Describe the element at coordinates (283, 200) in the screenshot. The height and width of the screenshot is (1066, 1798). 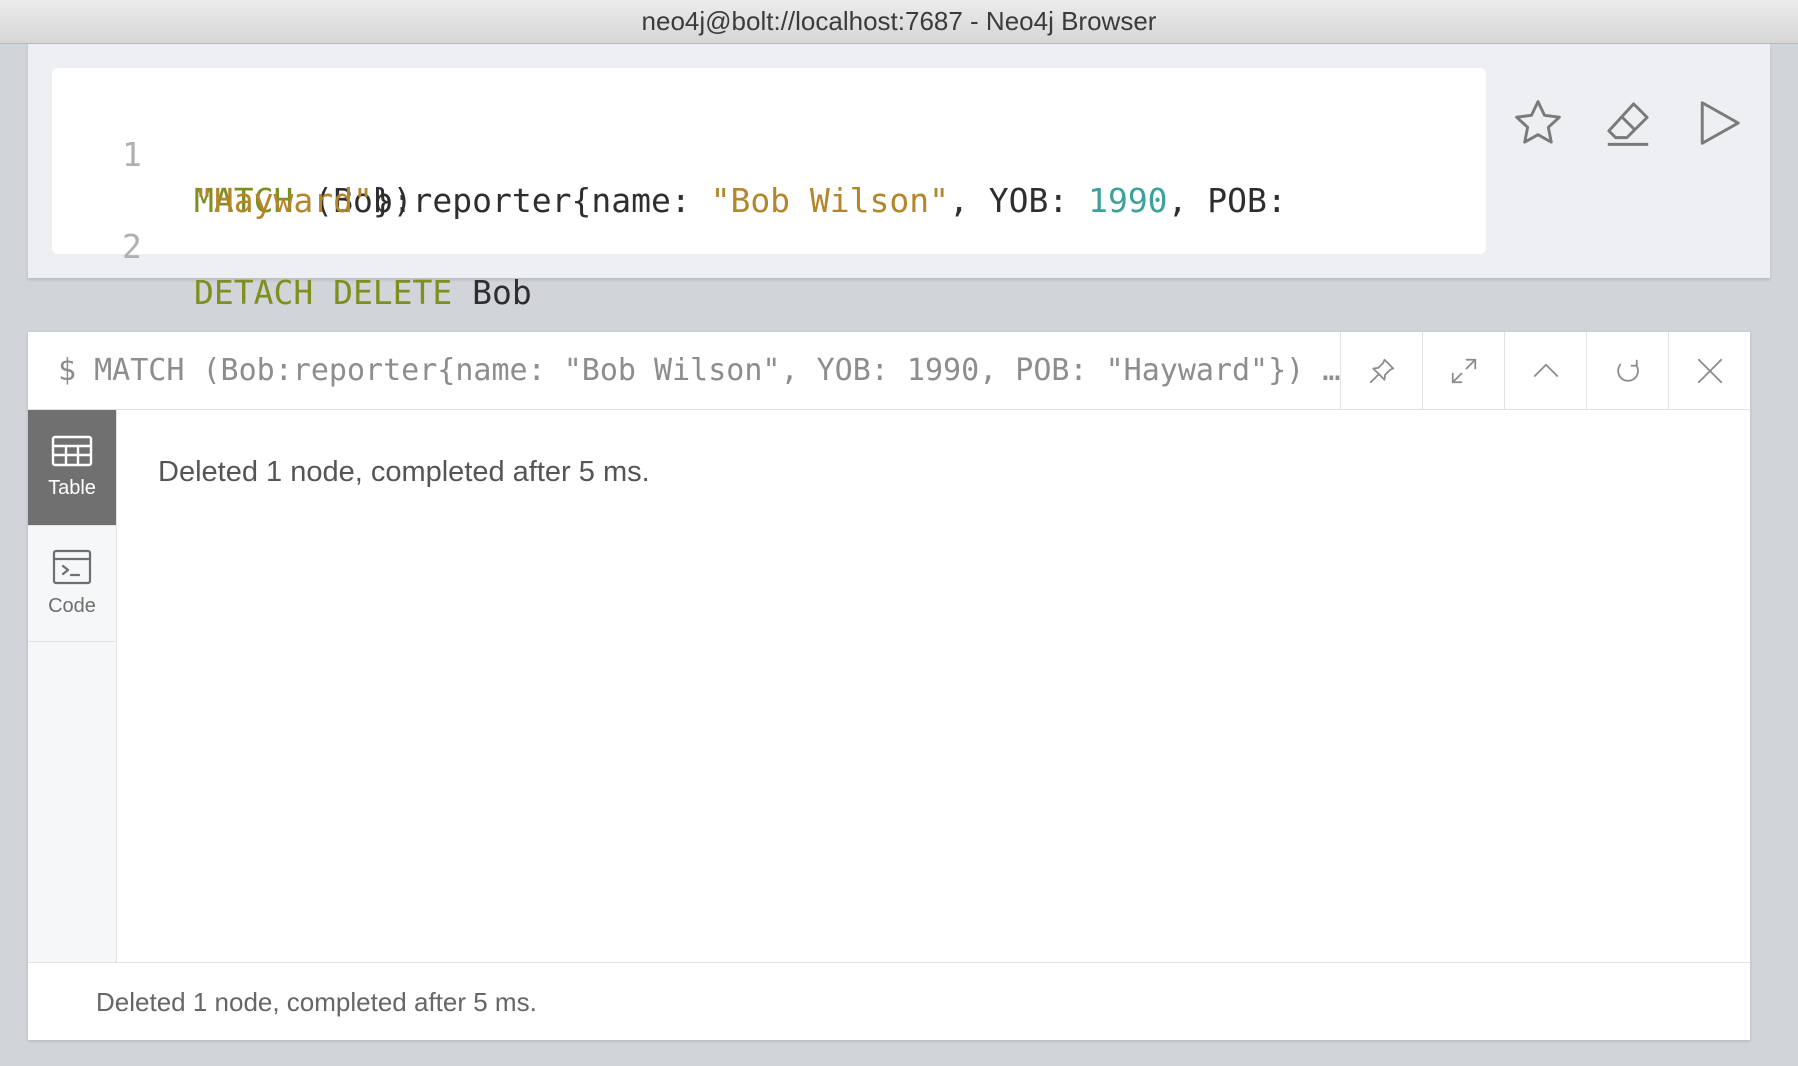
I see `code-token: "Hayward"` at that location.